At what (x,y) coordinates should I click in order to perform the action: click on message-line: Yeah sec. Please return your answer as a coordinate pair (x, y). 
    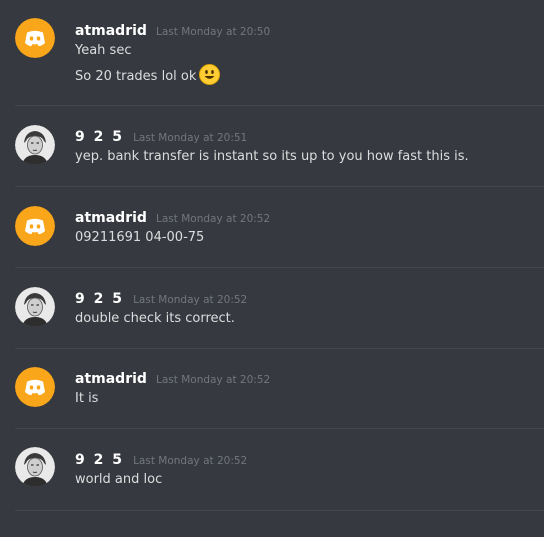
    Looking at the image, I should click on (103, 50).